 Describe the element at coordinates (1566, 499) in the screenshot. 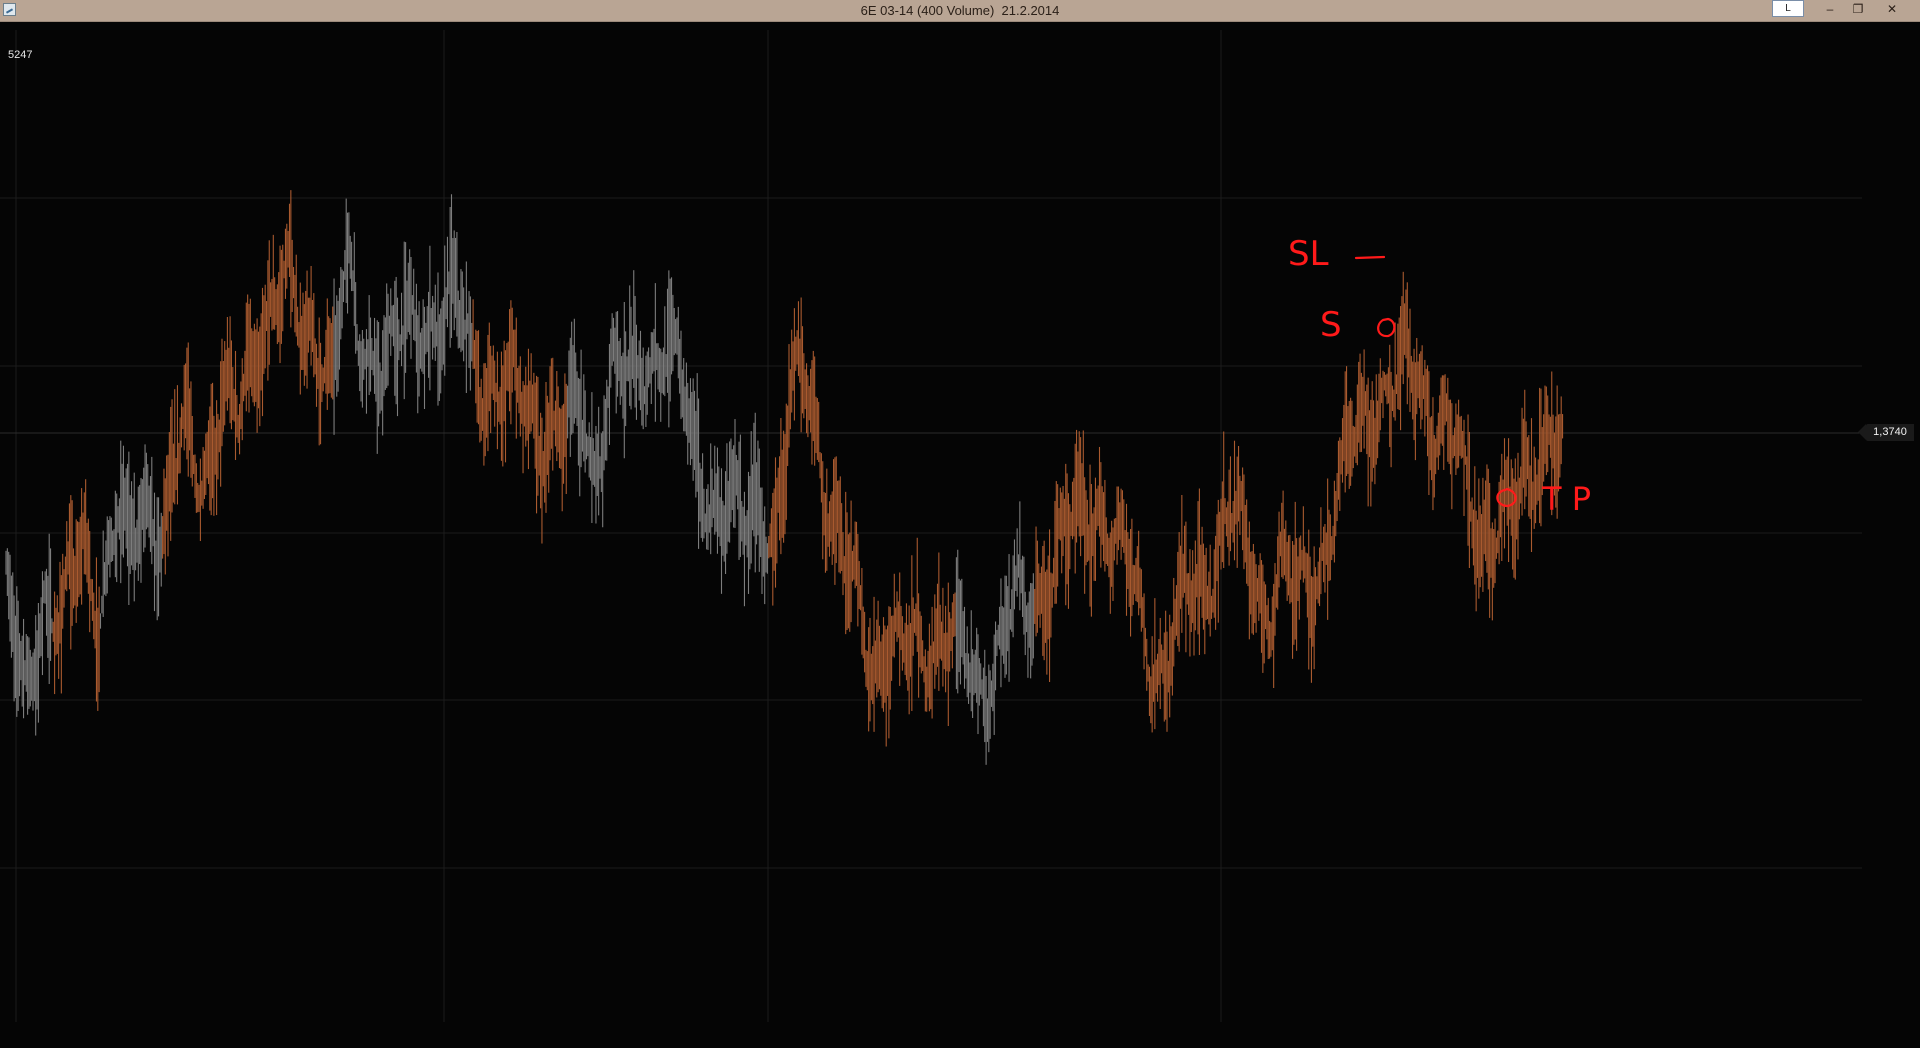

I see `take-profit-annotation: T P` at that location.